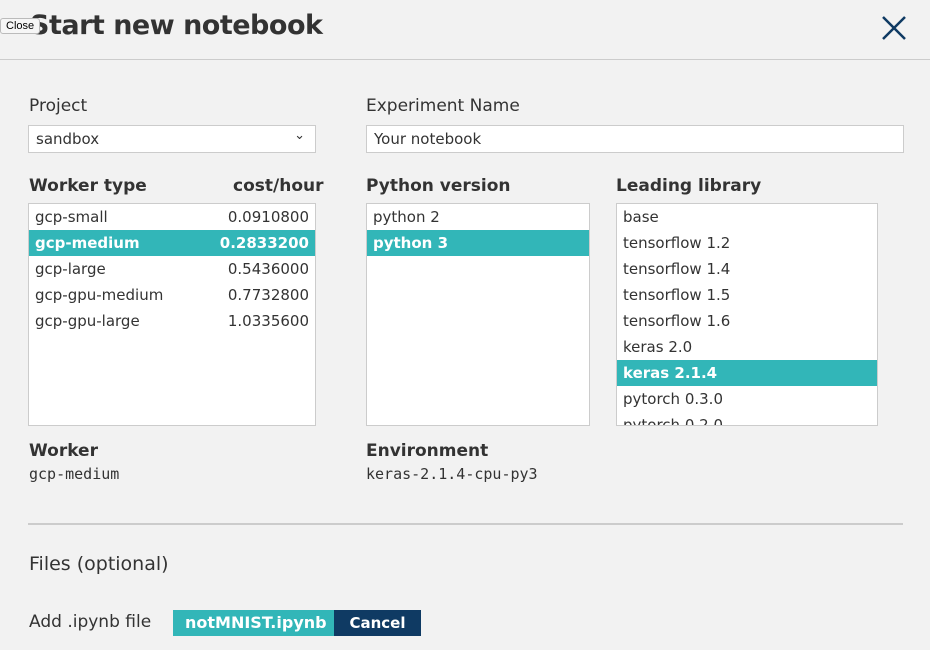 The height and width of the screenshot is (650, 930). Describe the element at coordinates (658, 347) in the screenshot. I see `library-text: keras 2.0` at that location.